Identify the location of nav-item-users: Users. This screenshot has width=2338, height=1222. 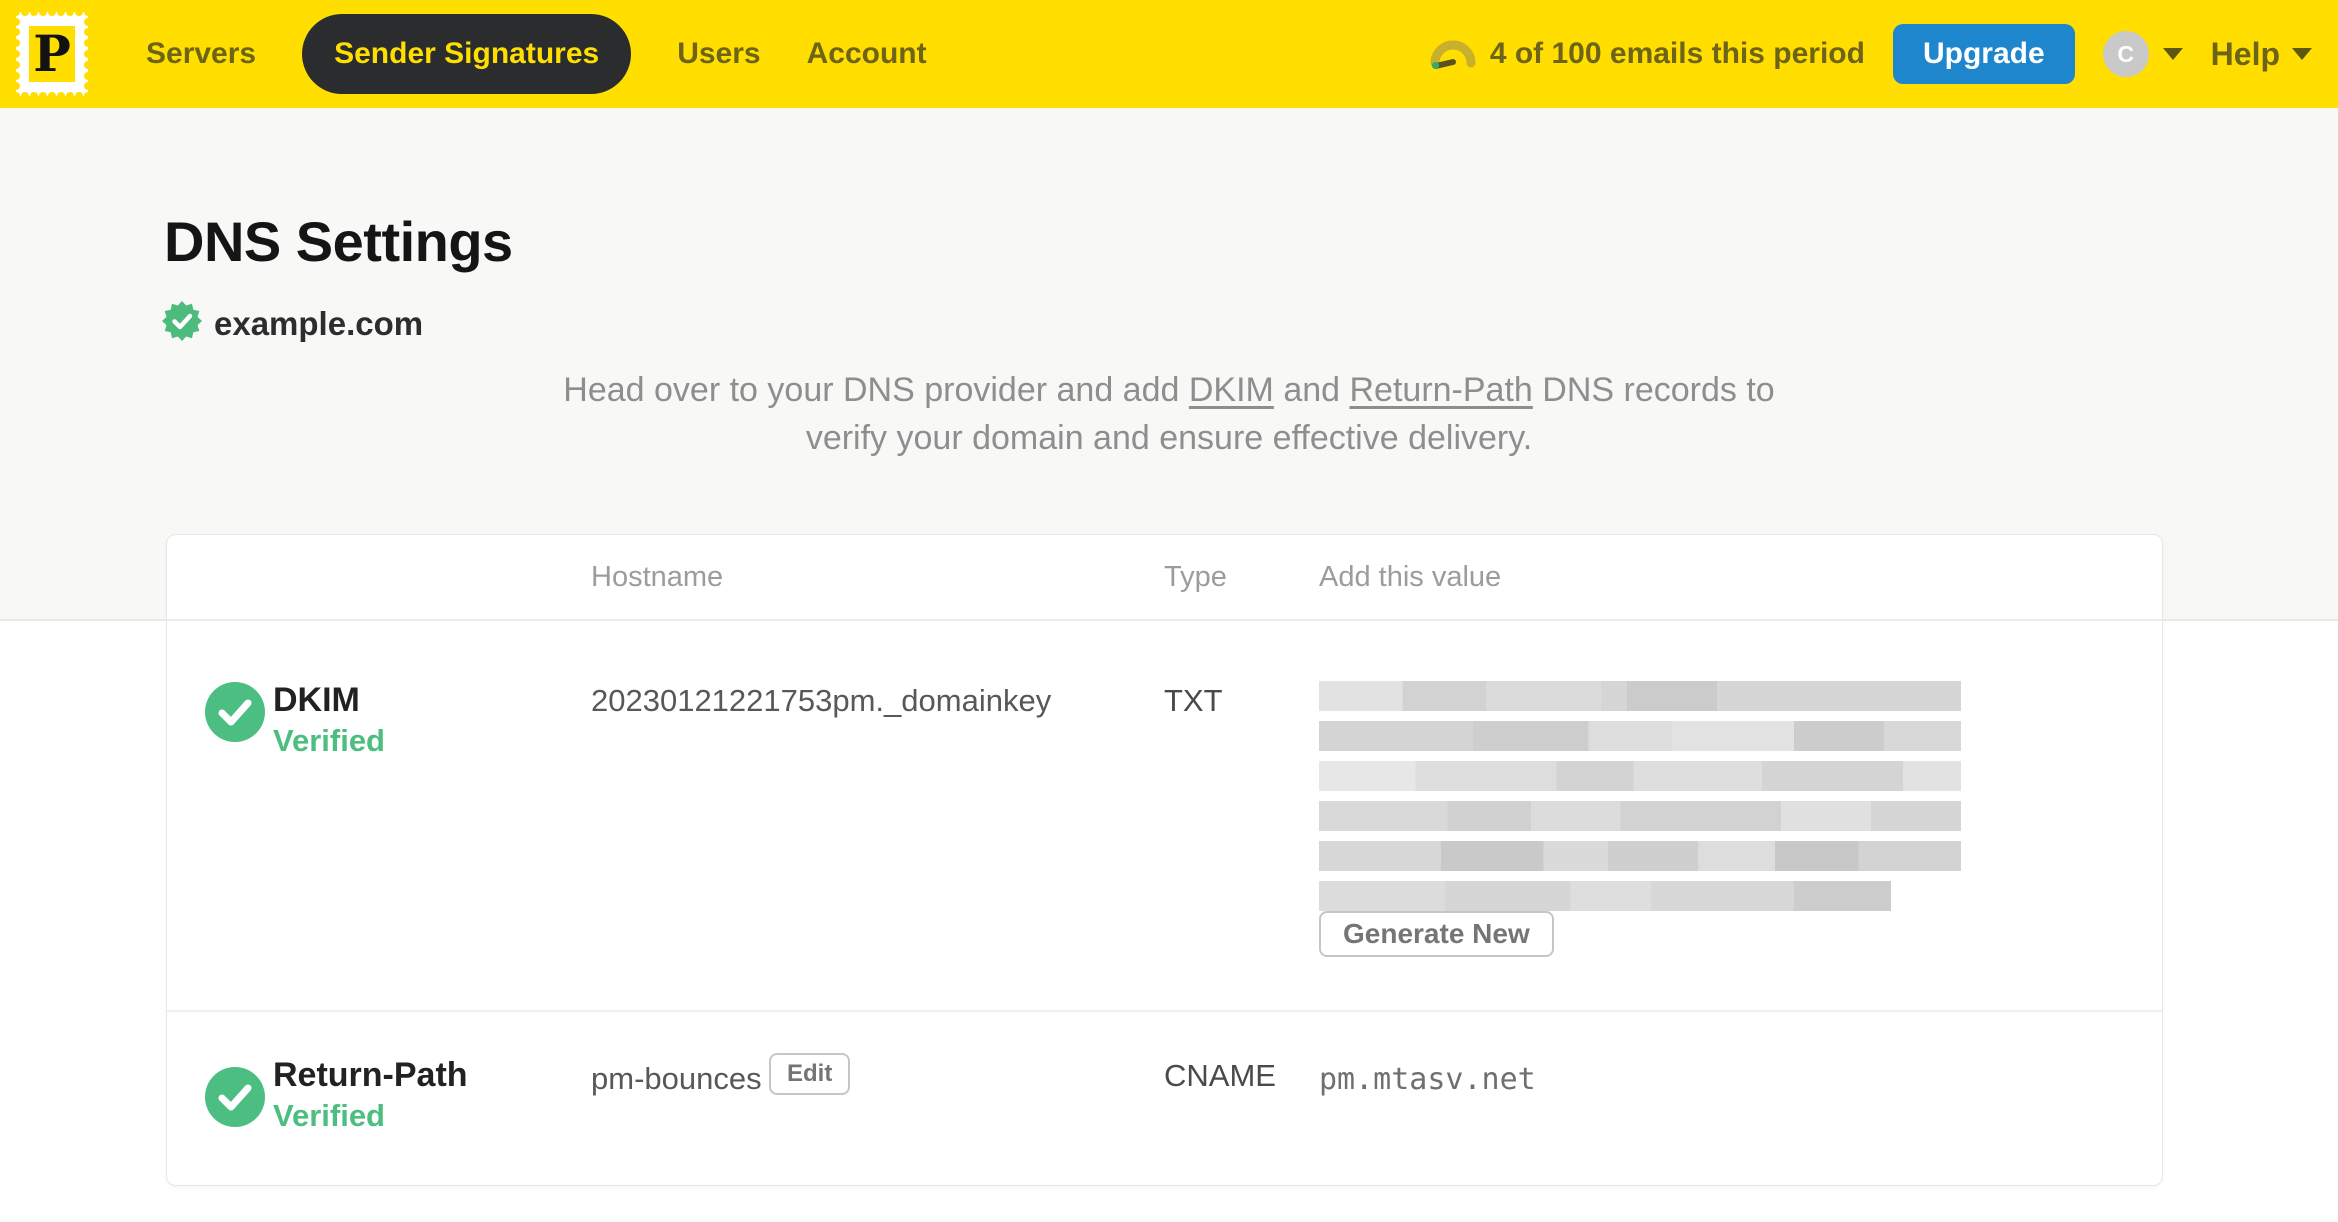
(718, 54).